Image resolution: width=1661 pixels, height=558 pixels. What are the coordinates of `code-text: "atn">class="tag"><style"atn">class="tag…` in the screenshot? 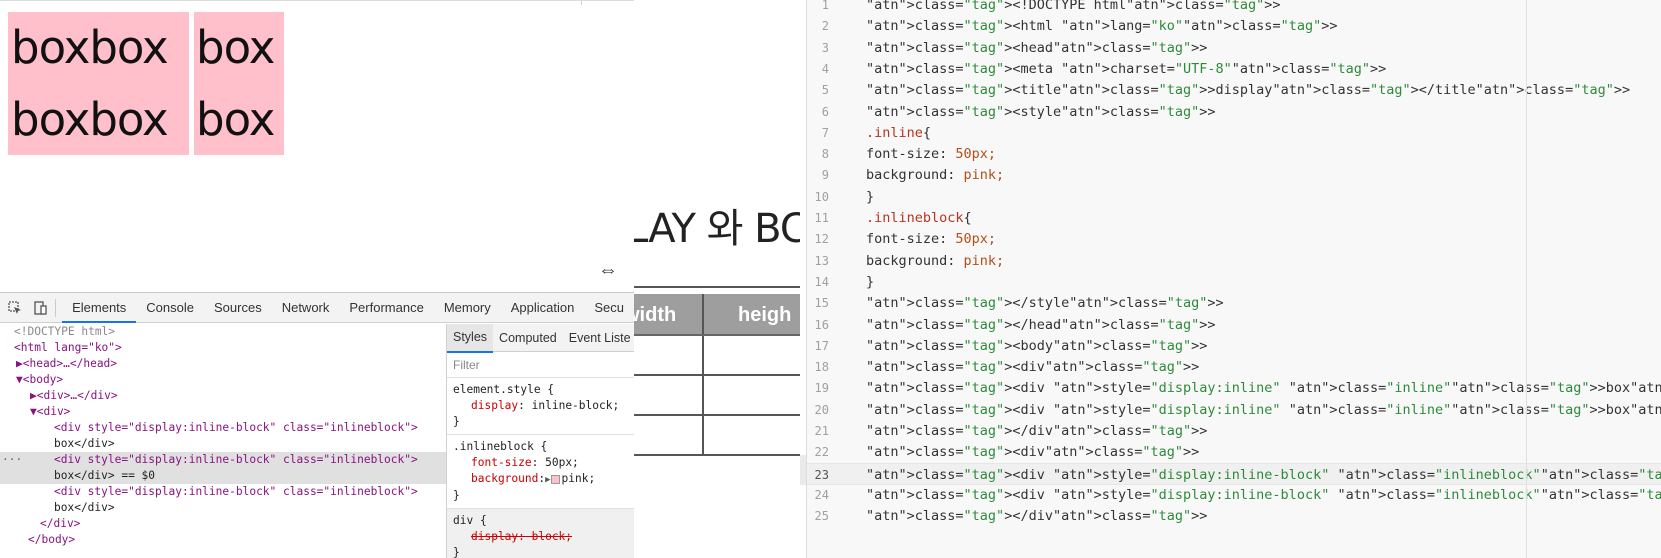 It's located at (1041, 112).